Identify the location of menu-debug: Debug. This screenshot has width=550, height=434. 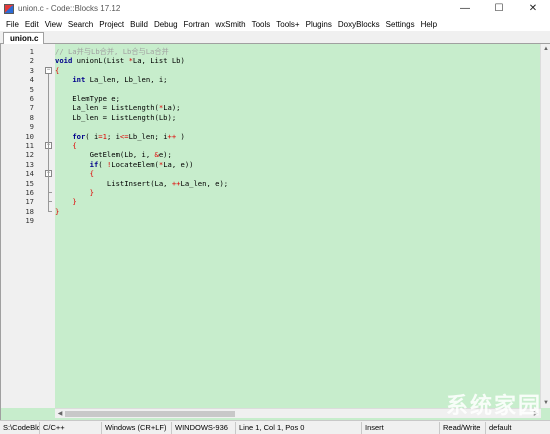
(166, 24).